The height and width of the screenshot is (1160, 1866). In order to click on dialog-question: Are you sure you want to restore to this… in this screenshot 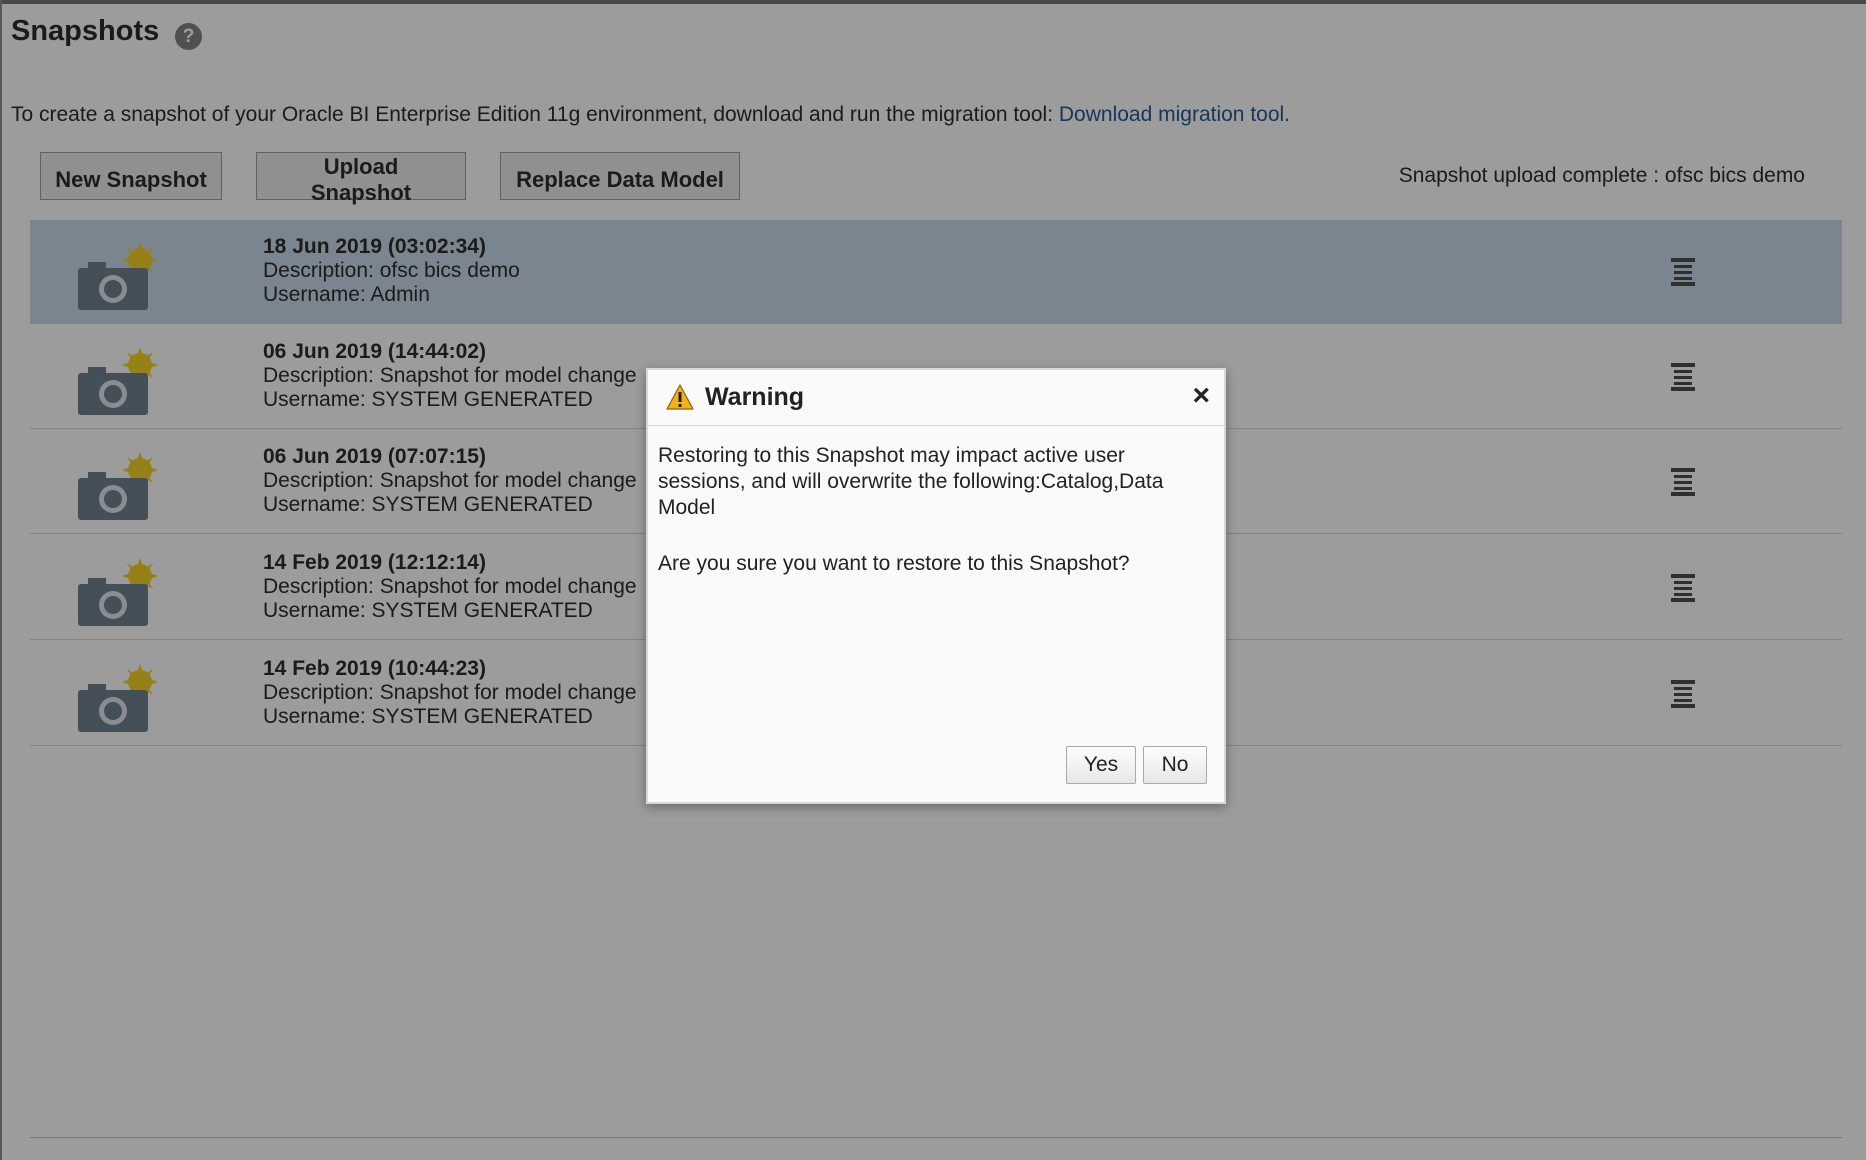, I will do `click(894, 563)`.